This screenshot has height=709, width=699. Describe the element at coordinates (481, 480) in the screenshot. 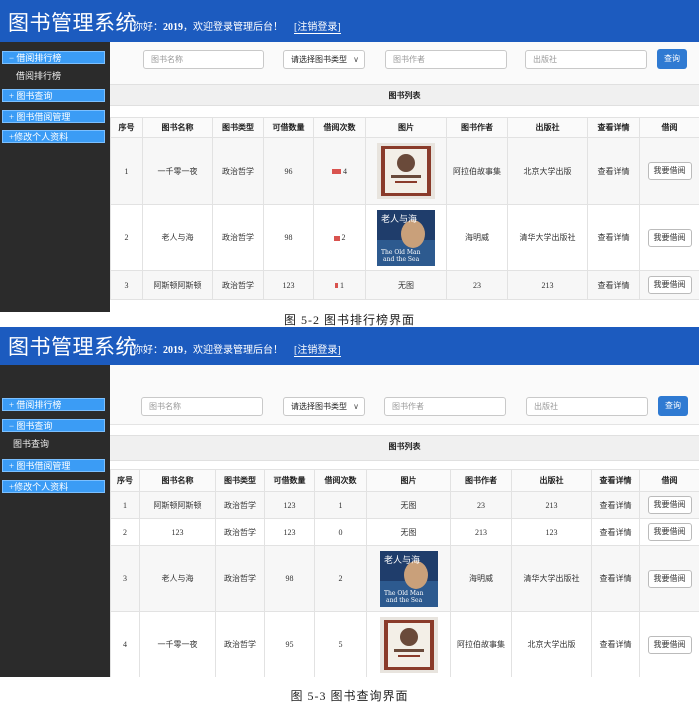

I see `col-header: 图书作者` at that location.